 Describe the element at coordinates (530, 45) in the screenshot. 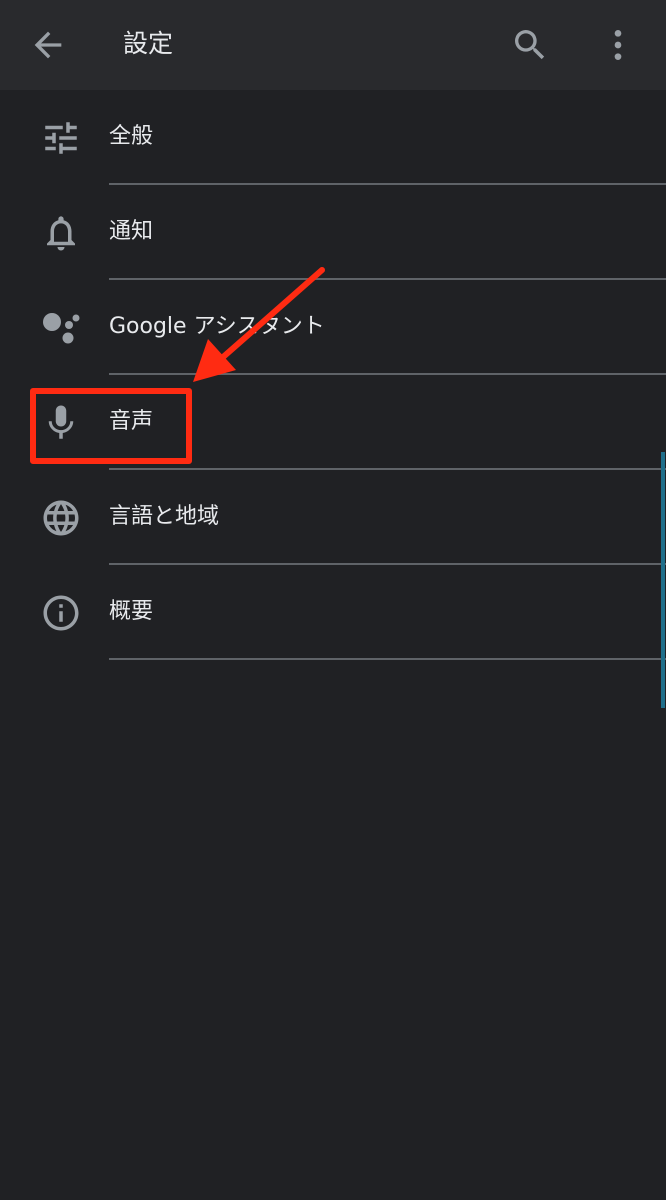

I see `search-icon` at that location.